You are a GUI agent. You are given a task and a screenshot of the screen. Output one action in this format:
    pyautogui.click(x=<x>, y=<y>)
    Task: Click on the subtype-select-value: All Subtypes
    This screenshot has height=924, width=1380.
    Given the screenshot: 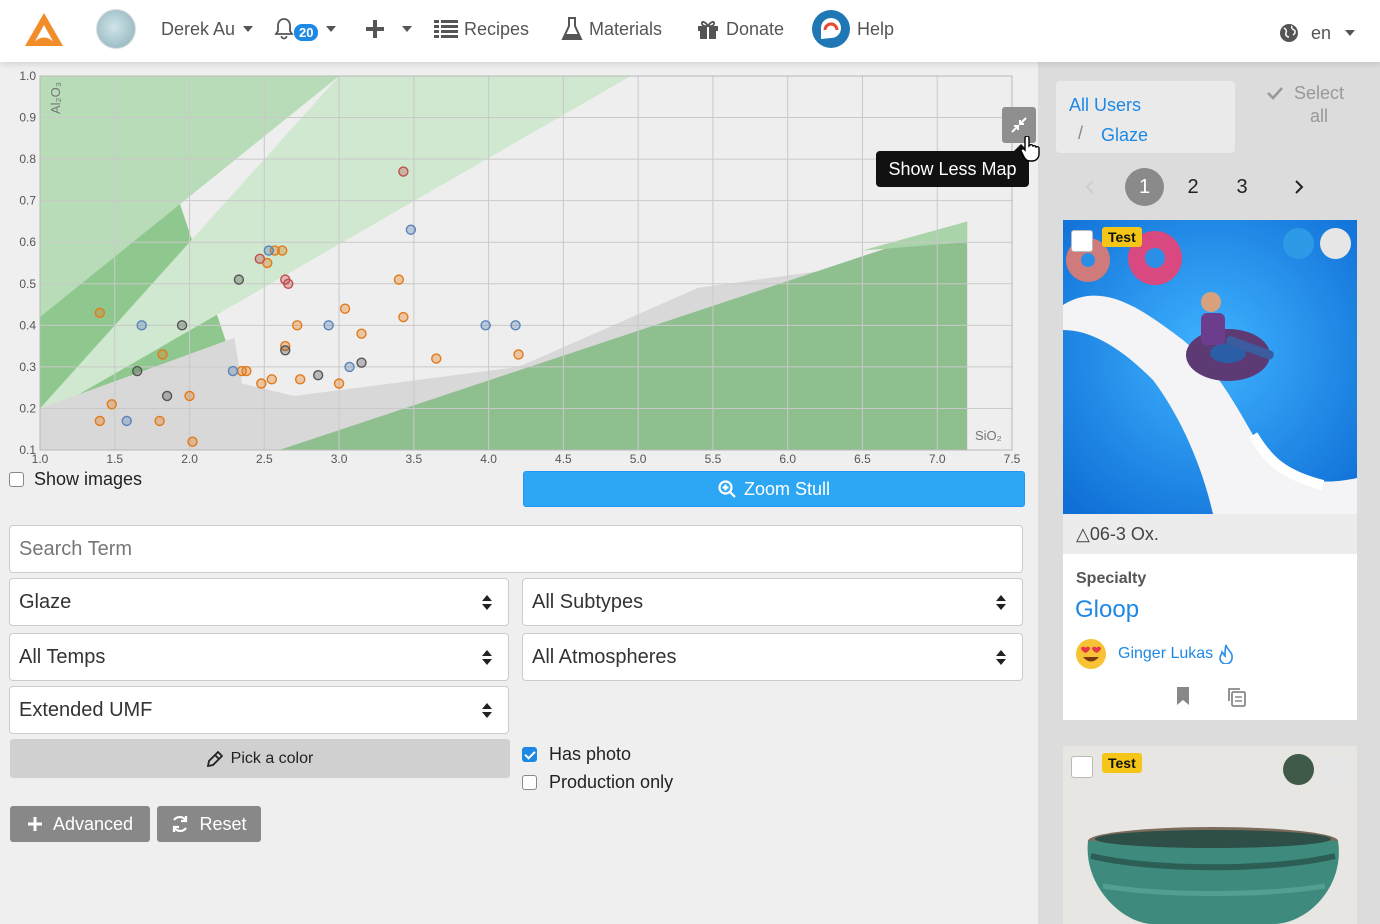 What is the action you would take?
    pyautogui.click(x=588, y=601)
    